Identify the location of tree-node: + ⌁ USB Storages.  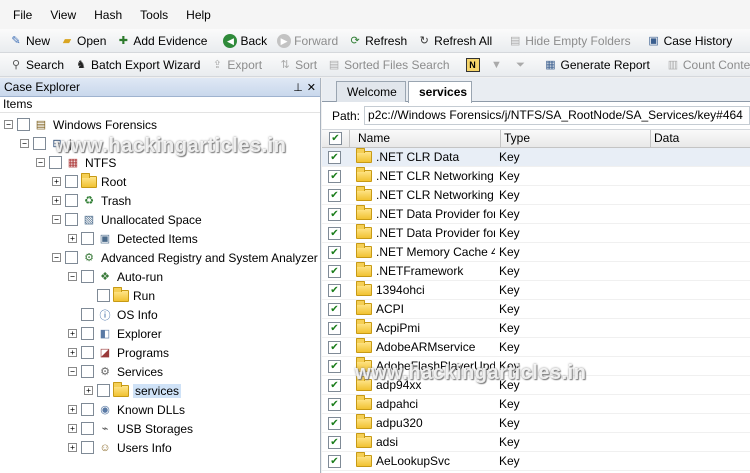
(130, 428).